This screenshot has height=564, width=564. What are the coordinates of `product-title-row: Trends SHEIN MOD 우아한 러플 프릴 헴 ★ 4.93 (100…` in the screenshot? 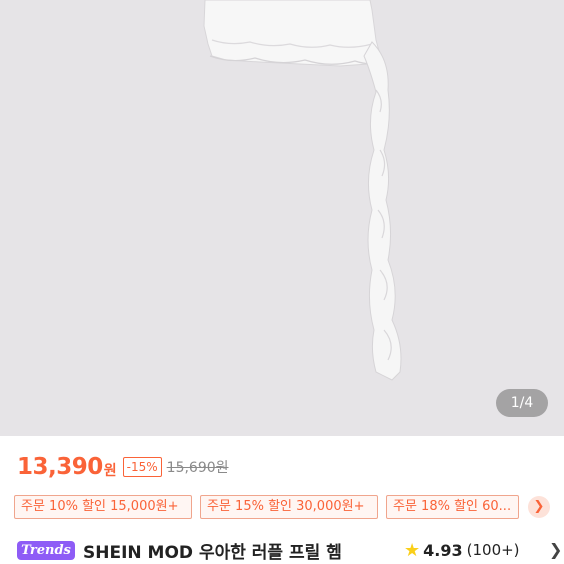 It's located at (290, 550).